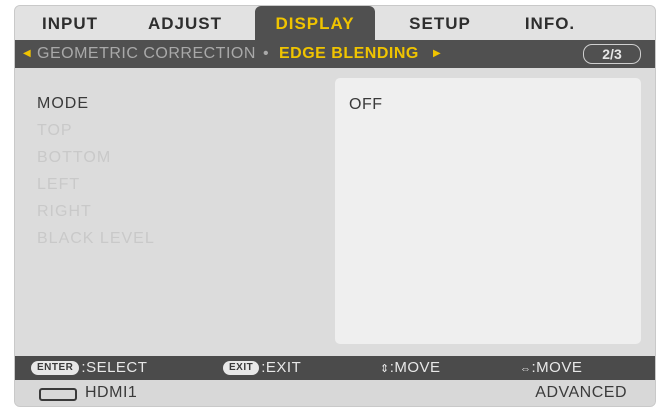  I want to click on tab-bar: INPUT ADJUST DISPLAY SETUP INFO., so click(335, 23).